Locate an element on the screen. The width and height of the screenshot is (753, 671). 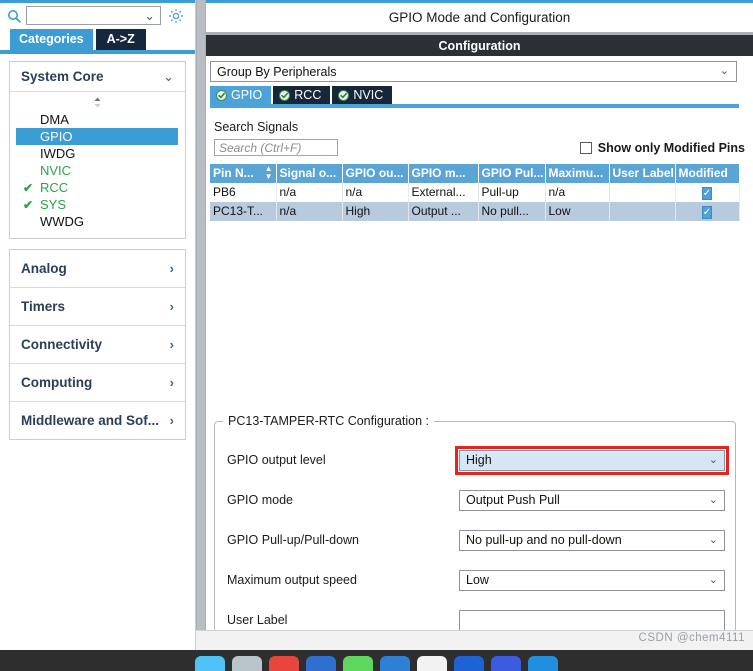
sidebar-item-label: NVIC is located at coordinates (56, 170).